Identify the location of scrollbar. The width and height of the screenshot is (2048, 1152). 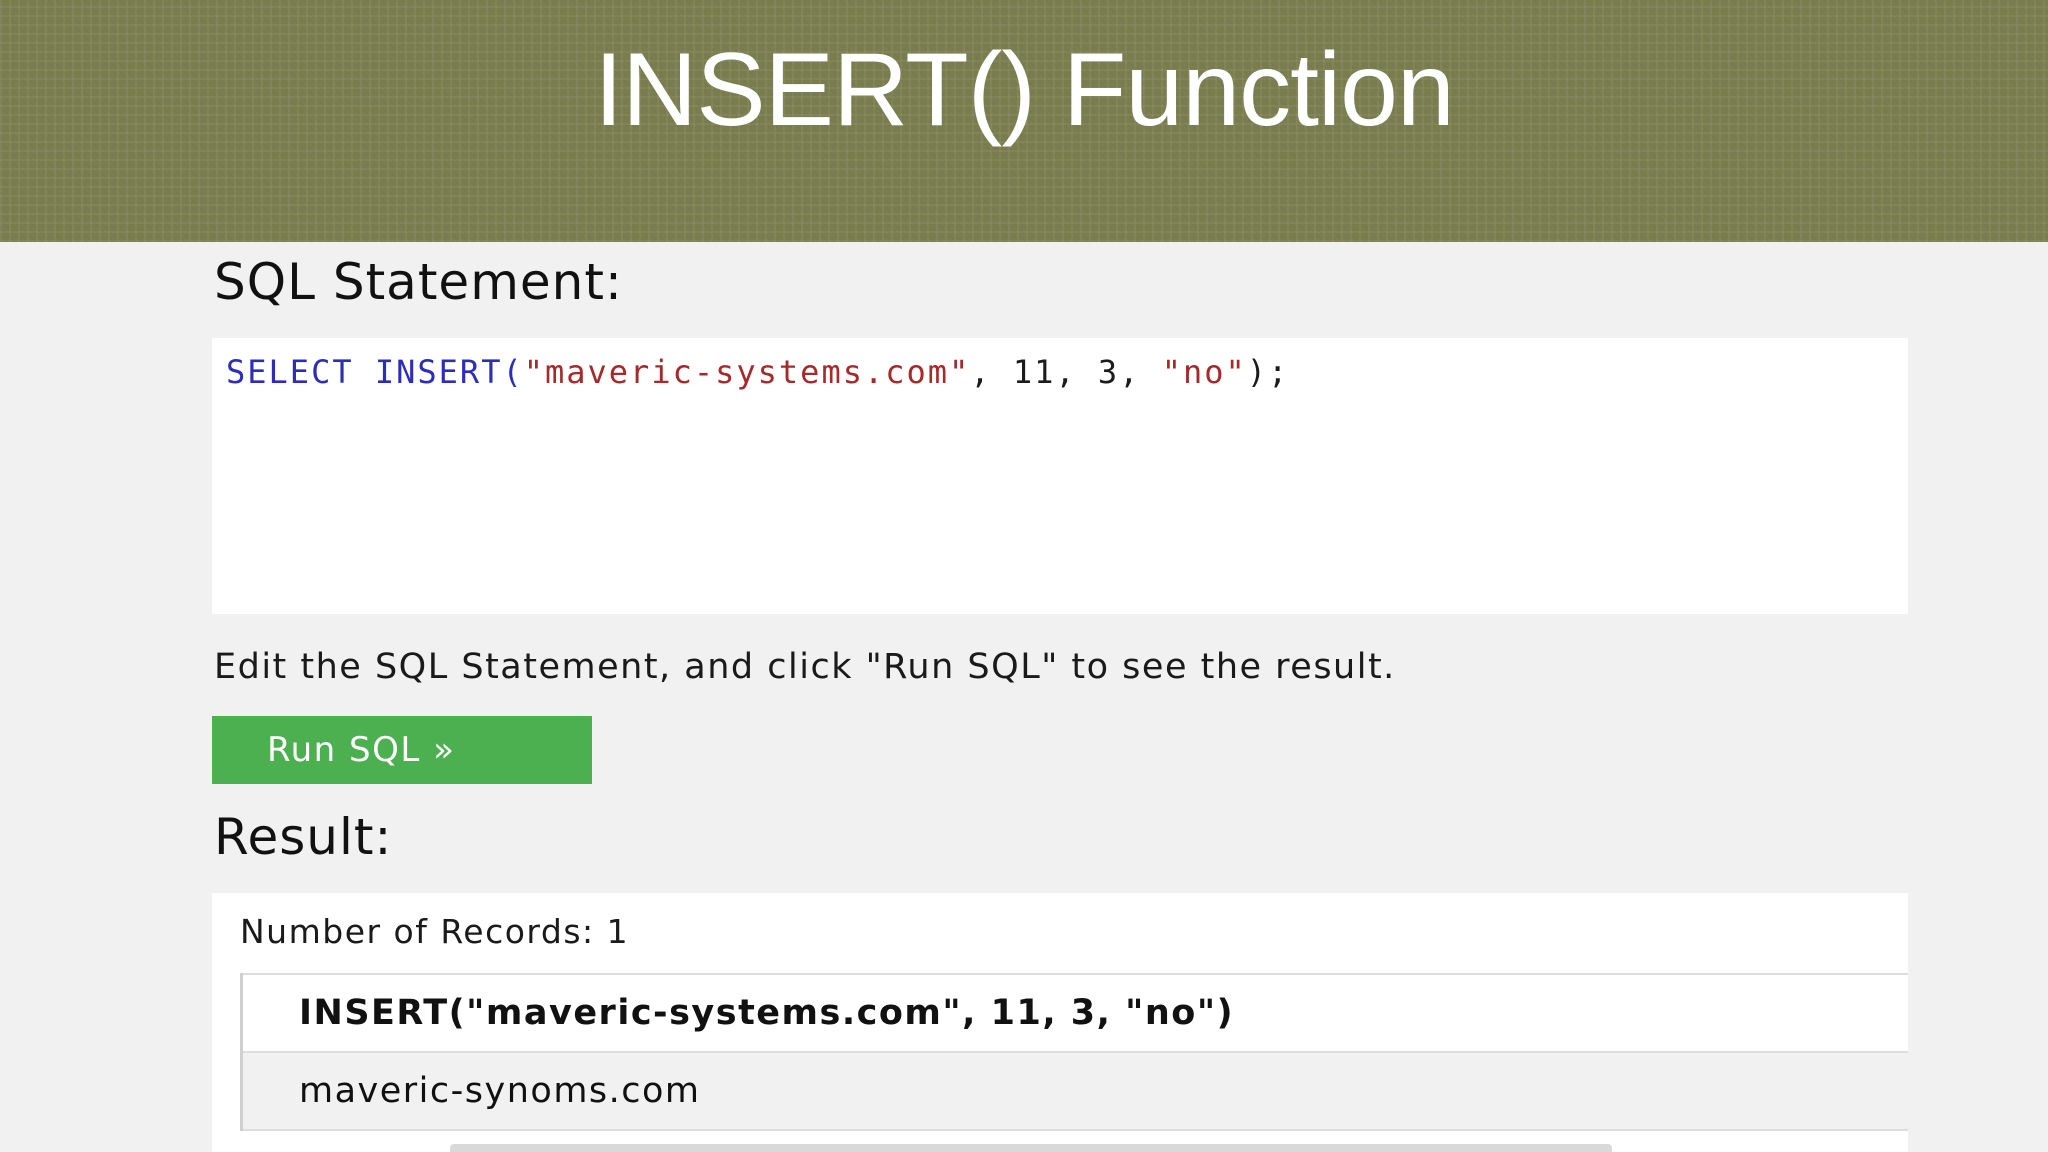
(1031, 1148).